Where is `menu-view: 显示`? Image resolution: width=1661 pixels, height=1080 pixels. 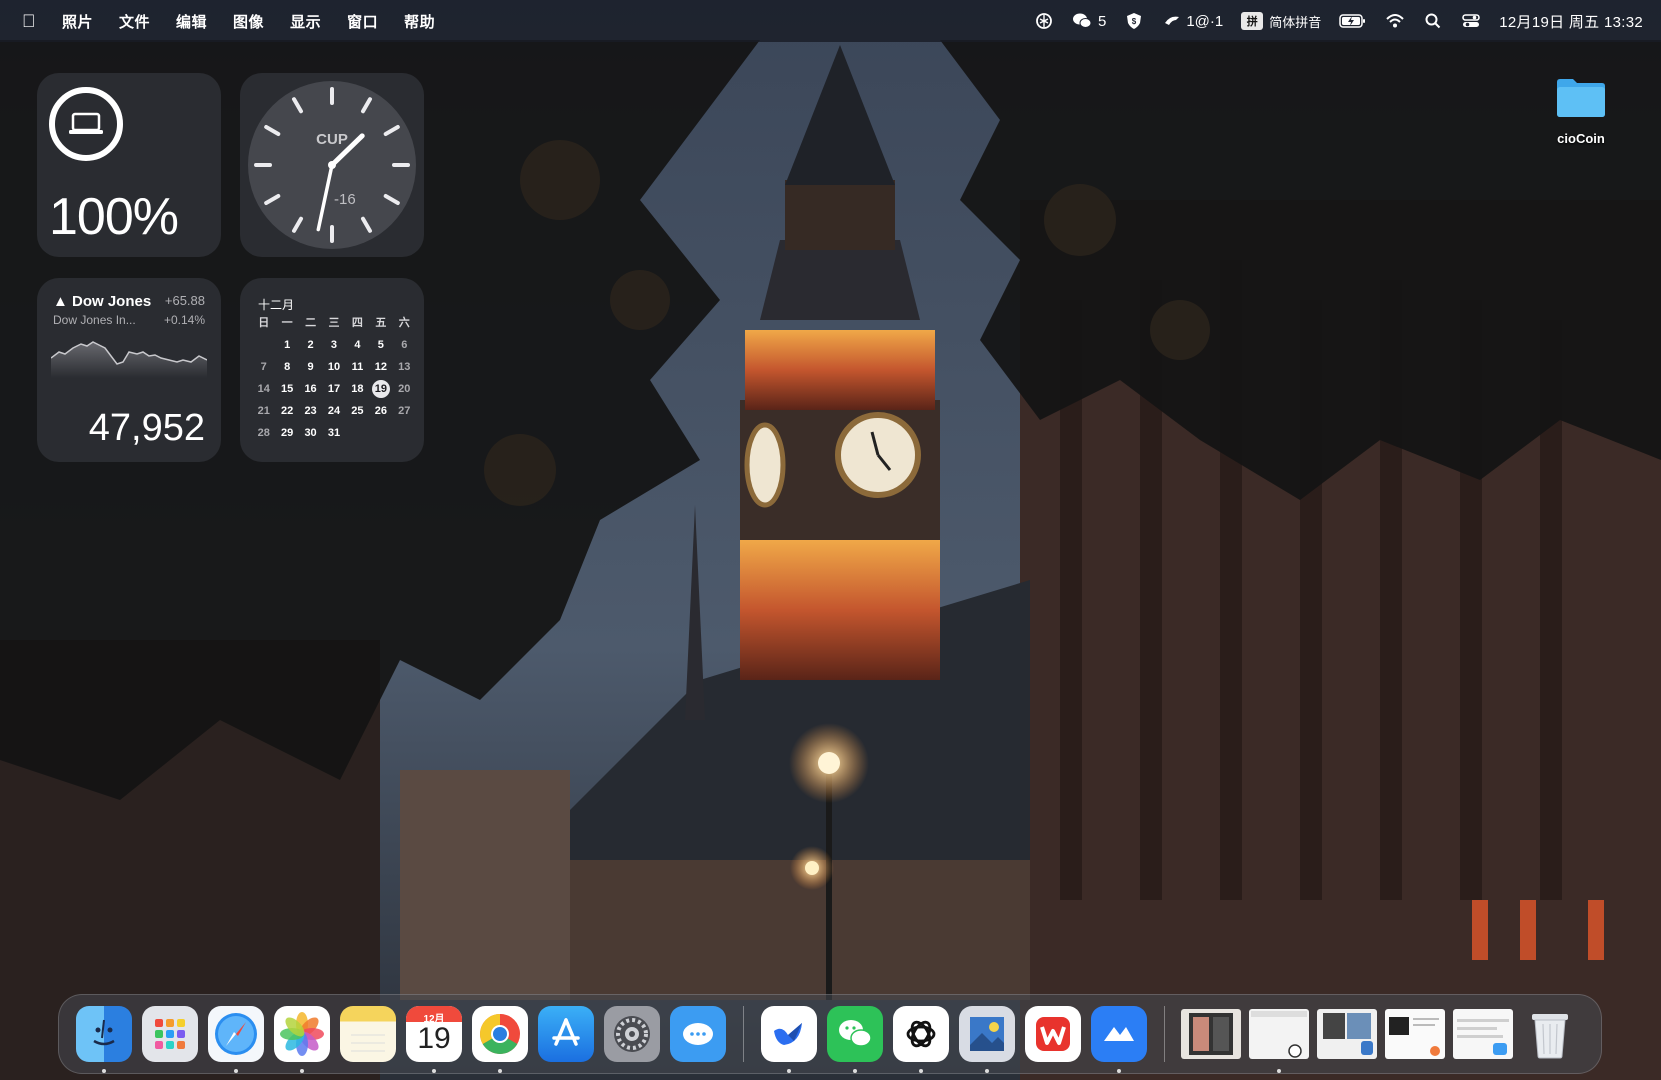
menu-view: 显示 is located at coordinates (305, 21).